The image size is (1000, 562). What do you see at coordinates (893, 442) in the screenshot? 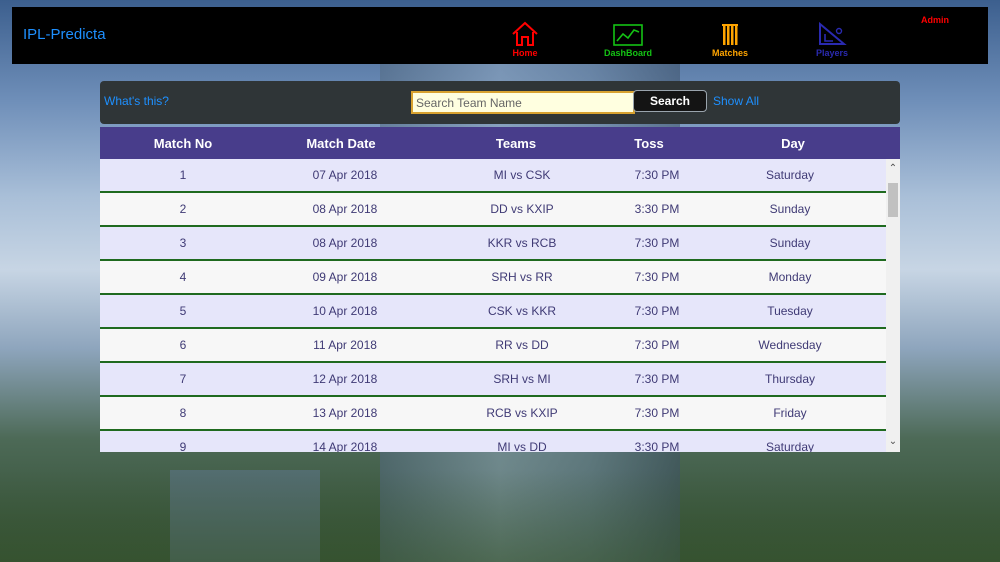
I see `scroll-down-icon: ⌄` at bounding box center [893, 442].